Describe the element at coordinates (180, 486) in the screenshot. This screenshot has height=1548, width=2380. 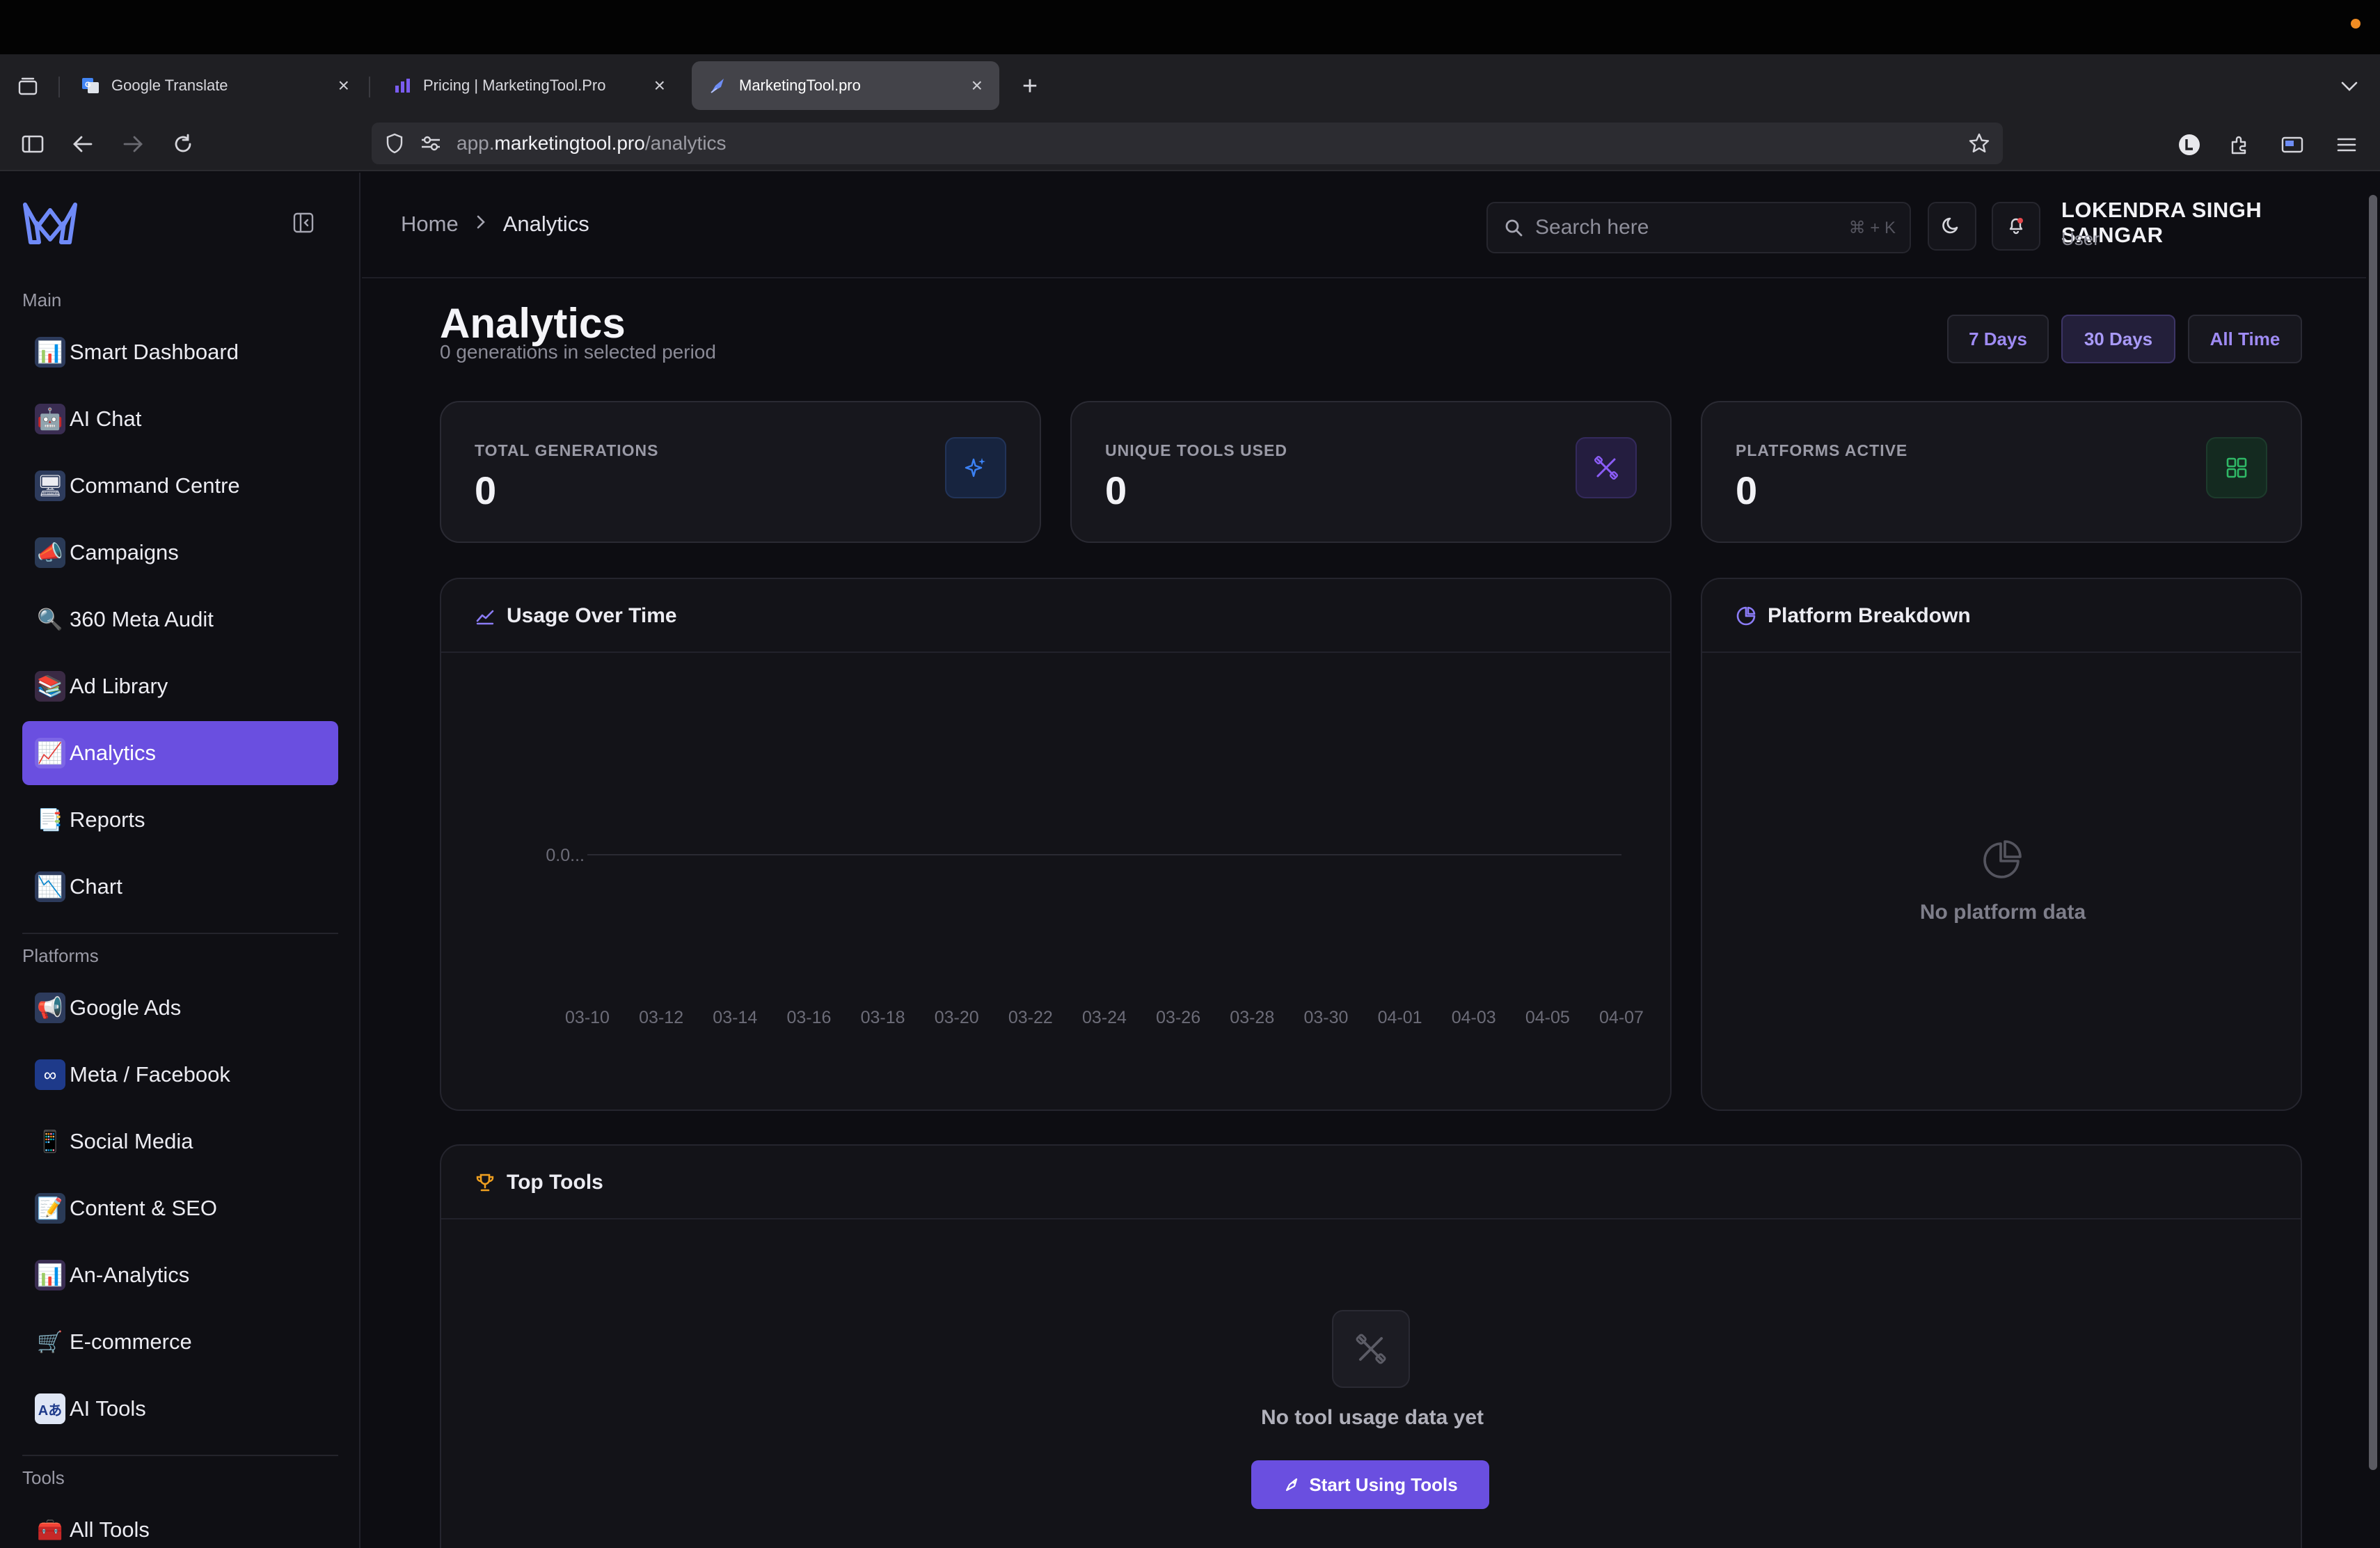
I see `sidebar-item-command-centre: 🖥 Command Centre` at that location.